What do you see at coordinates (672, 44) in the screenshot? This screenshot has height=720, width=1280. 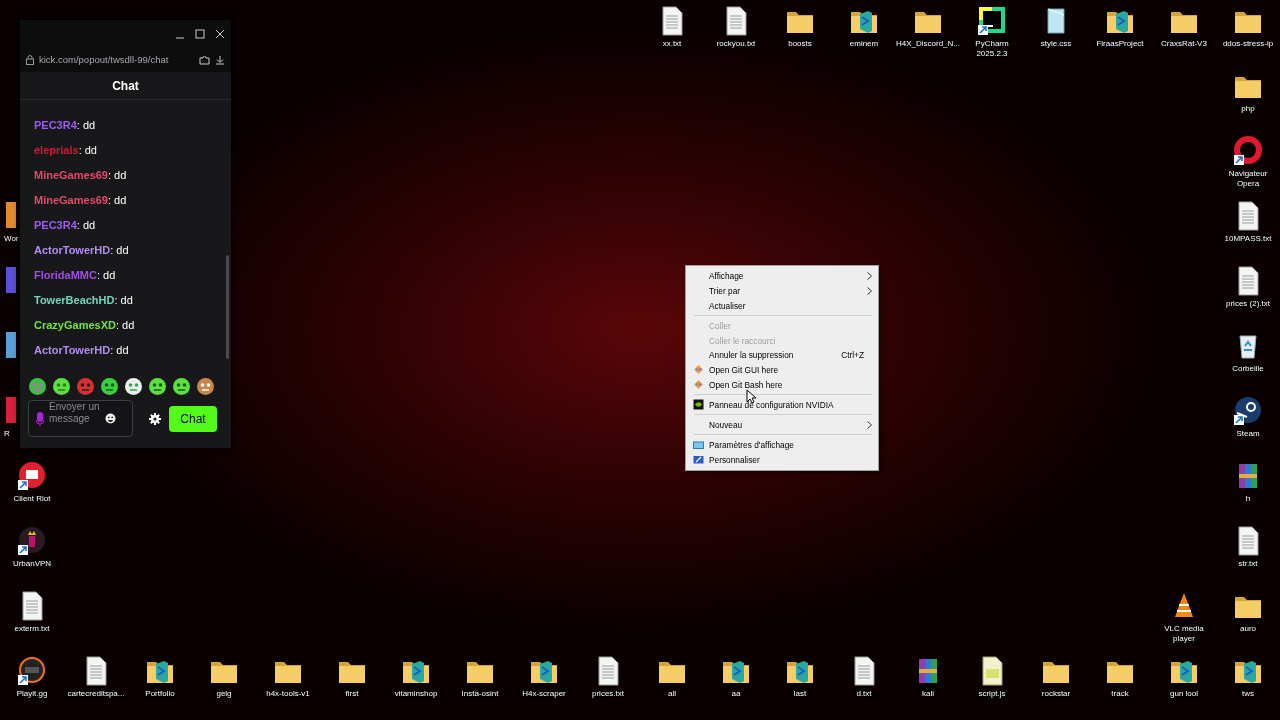 I see `desktop-icon-label: xx.txt` at bounding box center [672, 44].